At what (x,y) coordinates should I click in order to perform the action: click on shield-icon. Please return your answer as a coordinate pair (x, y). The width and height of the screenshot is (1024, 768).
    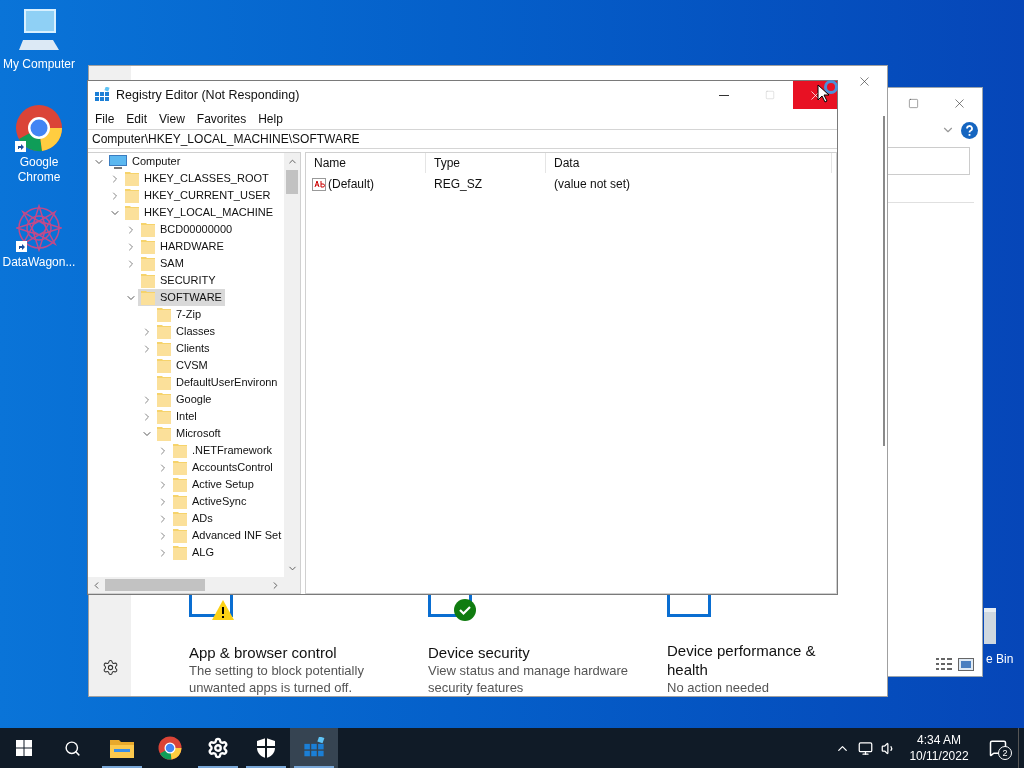
    Looking at the image, I should click on (266, 748).